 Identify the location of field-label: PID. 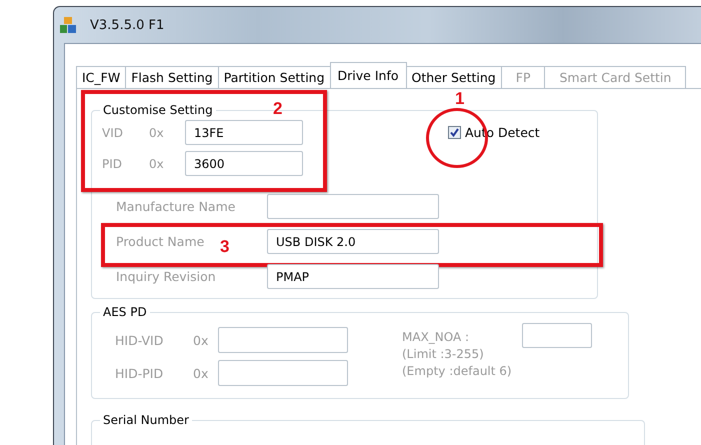
(113, 163).